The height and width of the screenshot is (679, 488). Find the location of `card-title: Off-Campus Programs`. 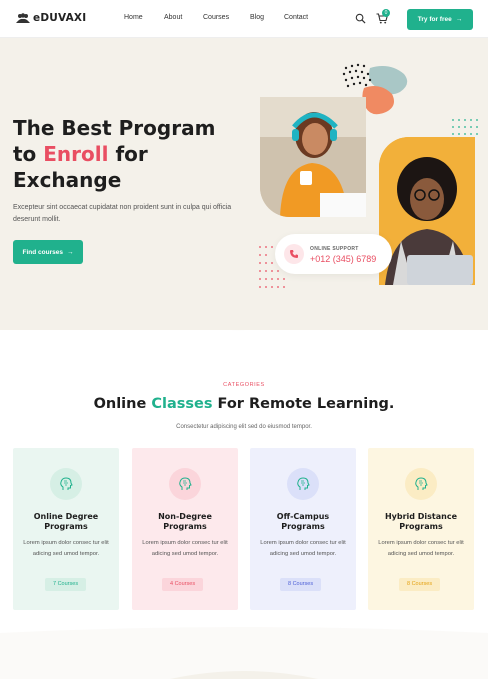

card-title: Off-Campus Programs is located at coordinates (303, 521).